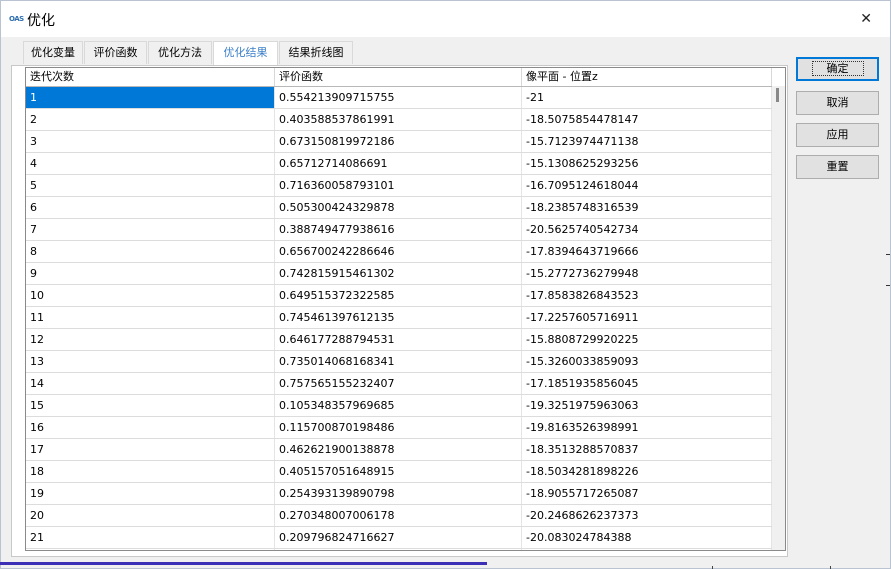  Describe the element at coordinates (647, 119) in the screenshot. I see `cell-image-z: -18.5075854478147` at that location.